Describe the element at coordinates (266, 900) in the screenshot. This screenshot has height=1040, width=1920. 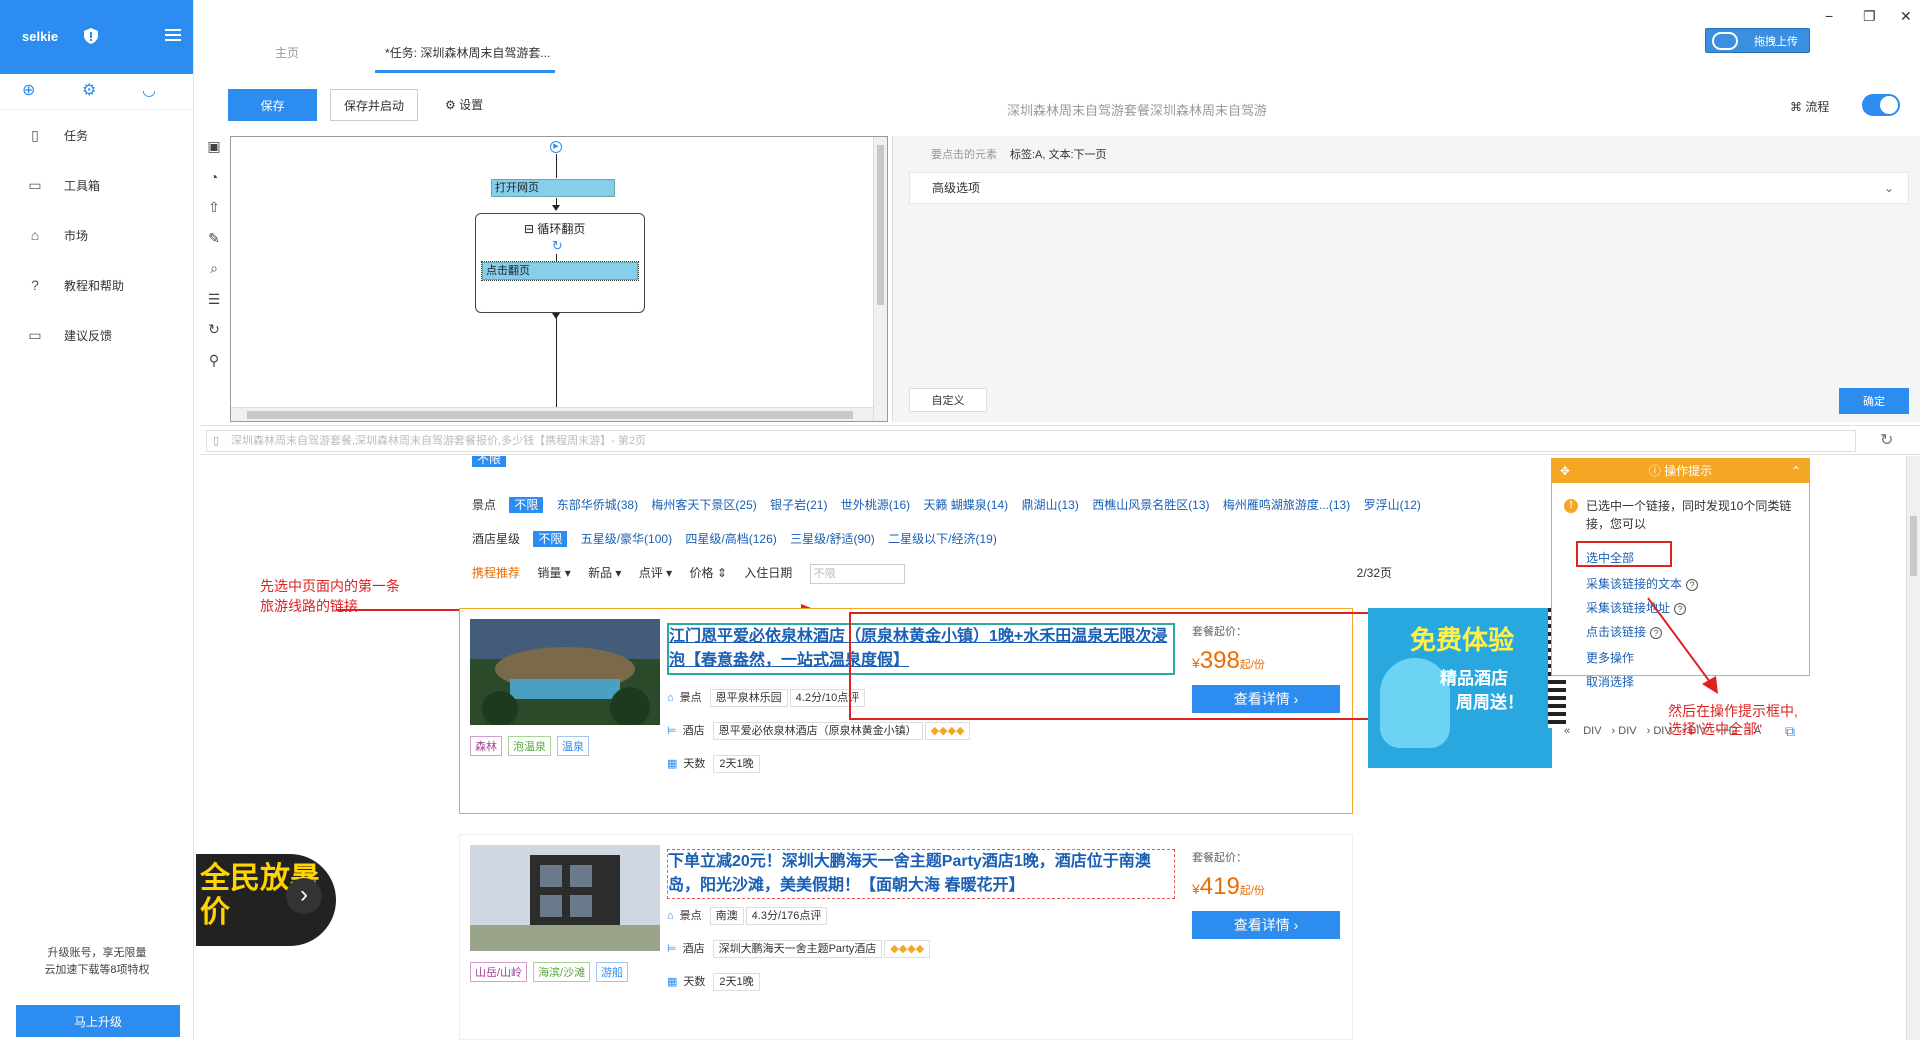
I see `summer-promo-badge: 全民放暑价 ›` at that location.